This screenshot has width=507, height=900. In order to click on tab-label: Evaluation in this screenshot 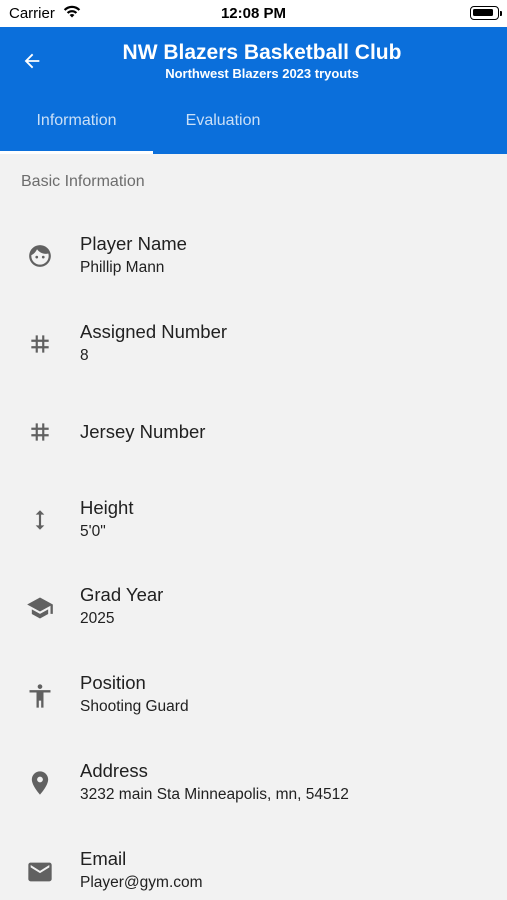, I will do `click(223, 120)`.